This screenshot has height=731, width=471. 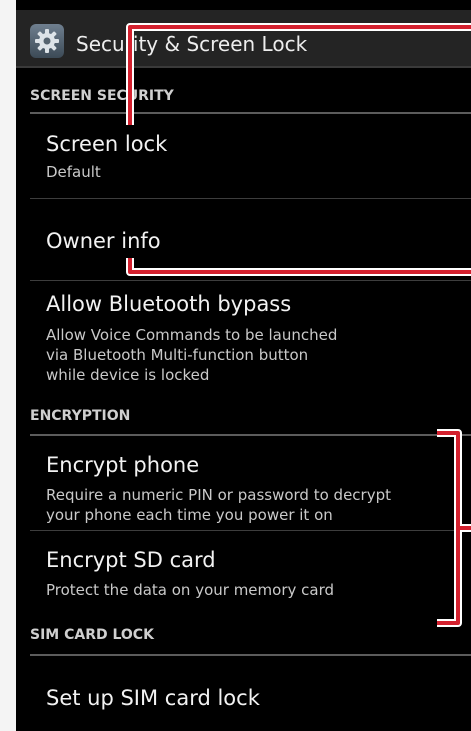 What do you see at coordinates (107, 144) in the screenshot?
I see `item-title: Screen lock` at bounding box center [107, 144].